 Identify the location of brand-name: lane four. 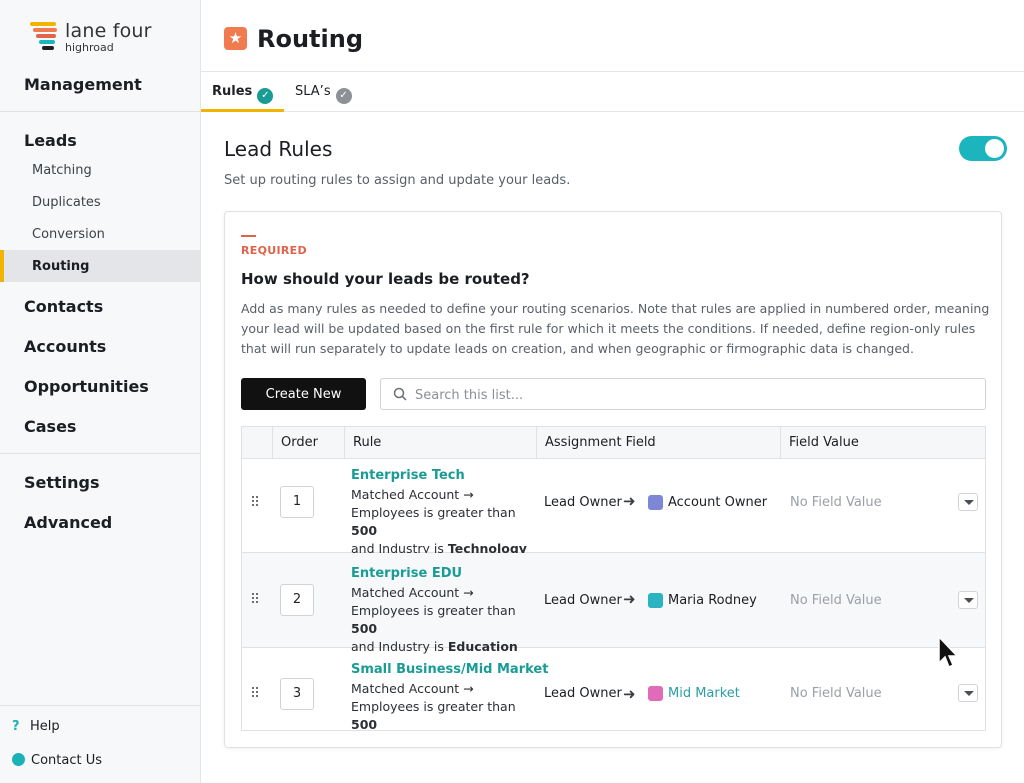
(108, 31).